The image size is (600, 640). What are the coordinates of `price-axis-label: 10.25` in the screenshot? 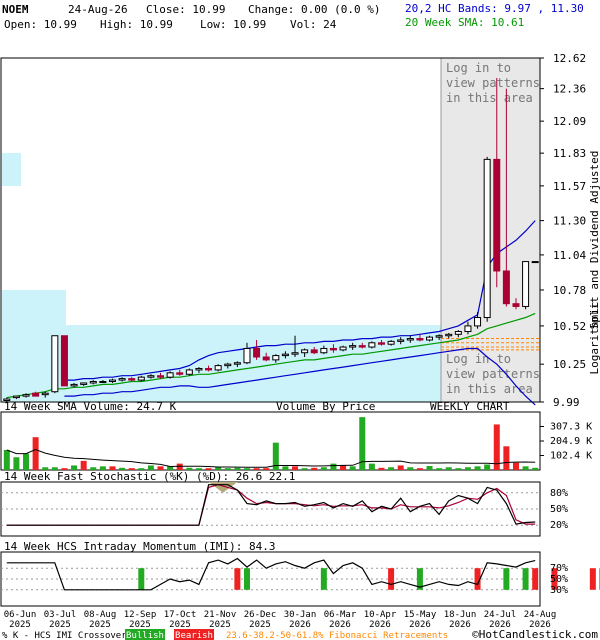 It's located at (569, 364).